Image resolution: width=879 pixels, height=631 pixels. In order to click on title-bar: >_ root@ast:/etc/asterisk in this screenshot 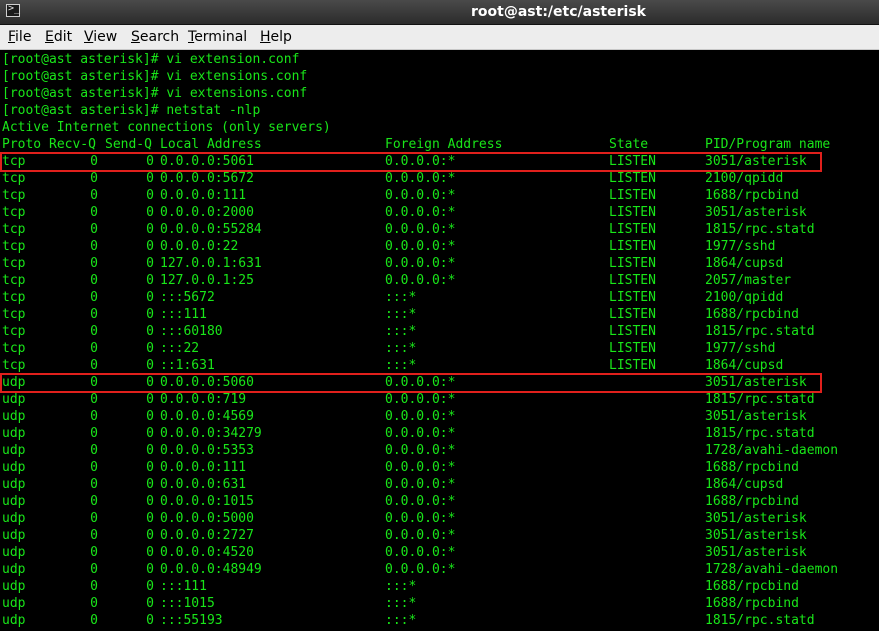, I will do `click(439, 12)`.